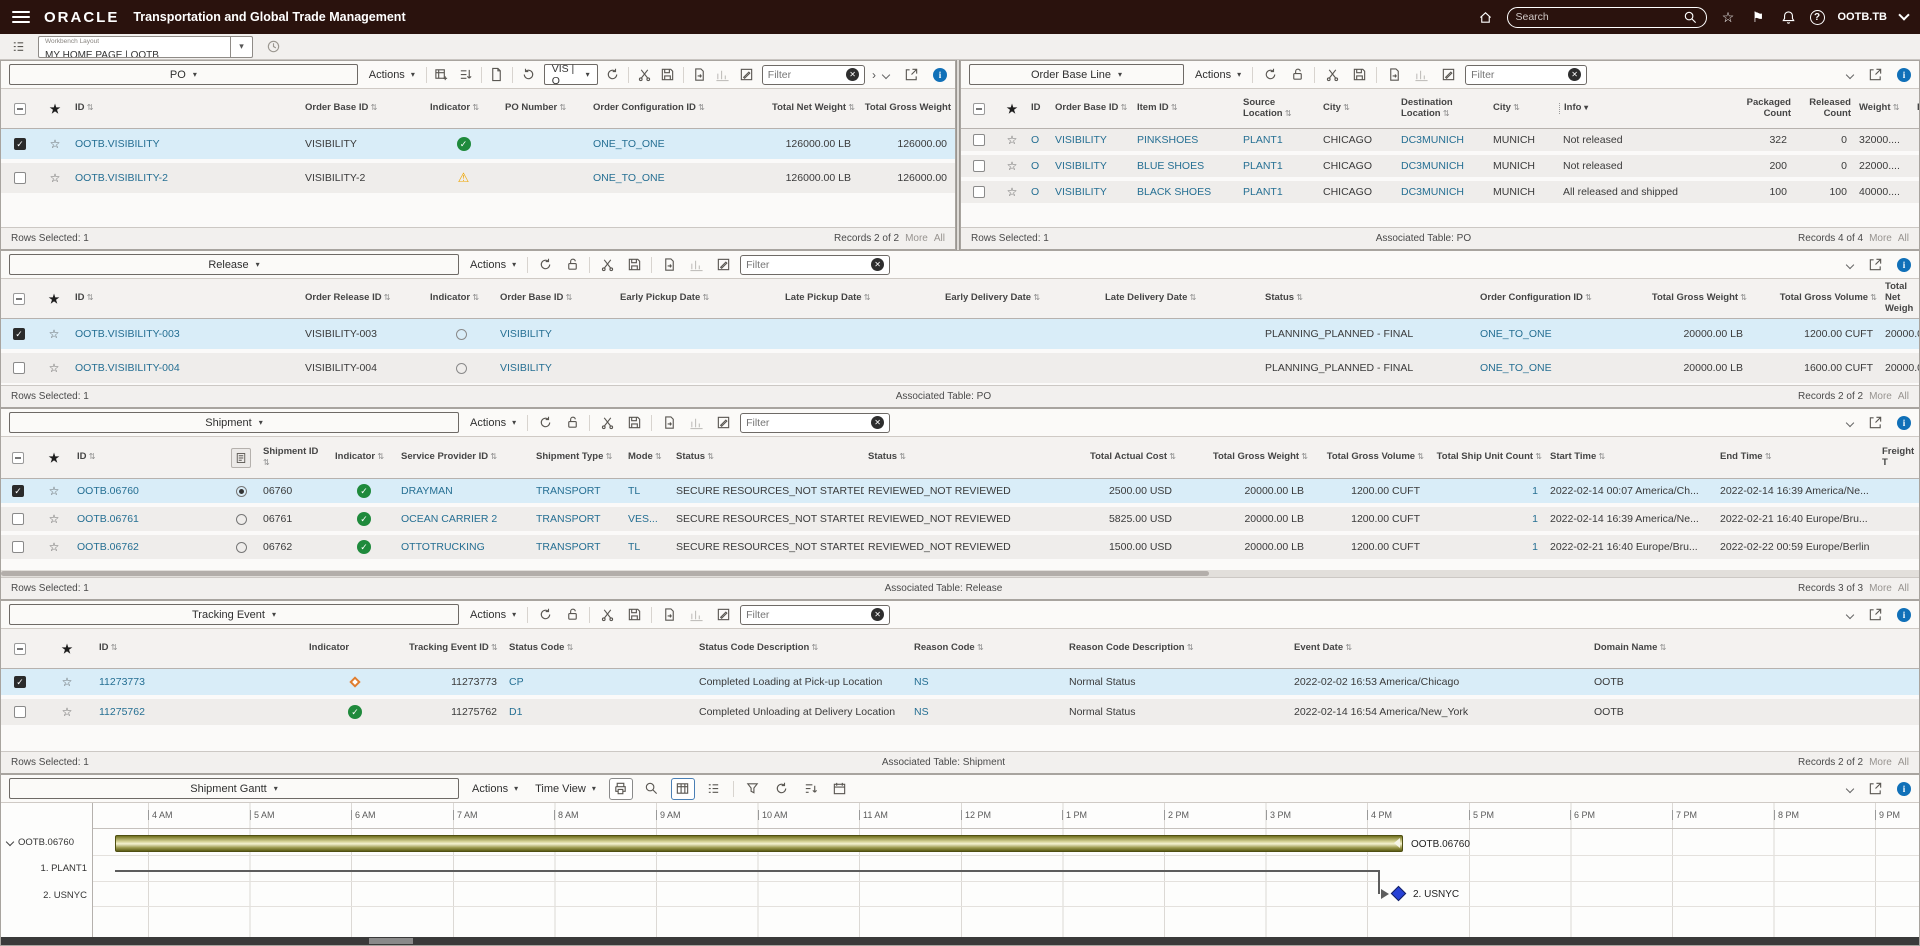 The width and height of the screenshot is (1920, 946). What do you see at coordinates (1631, 457) in the screenshot?
I see `column-header: Start Time` at bounding box center [1631, 457].